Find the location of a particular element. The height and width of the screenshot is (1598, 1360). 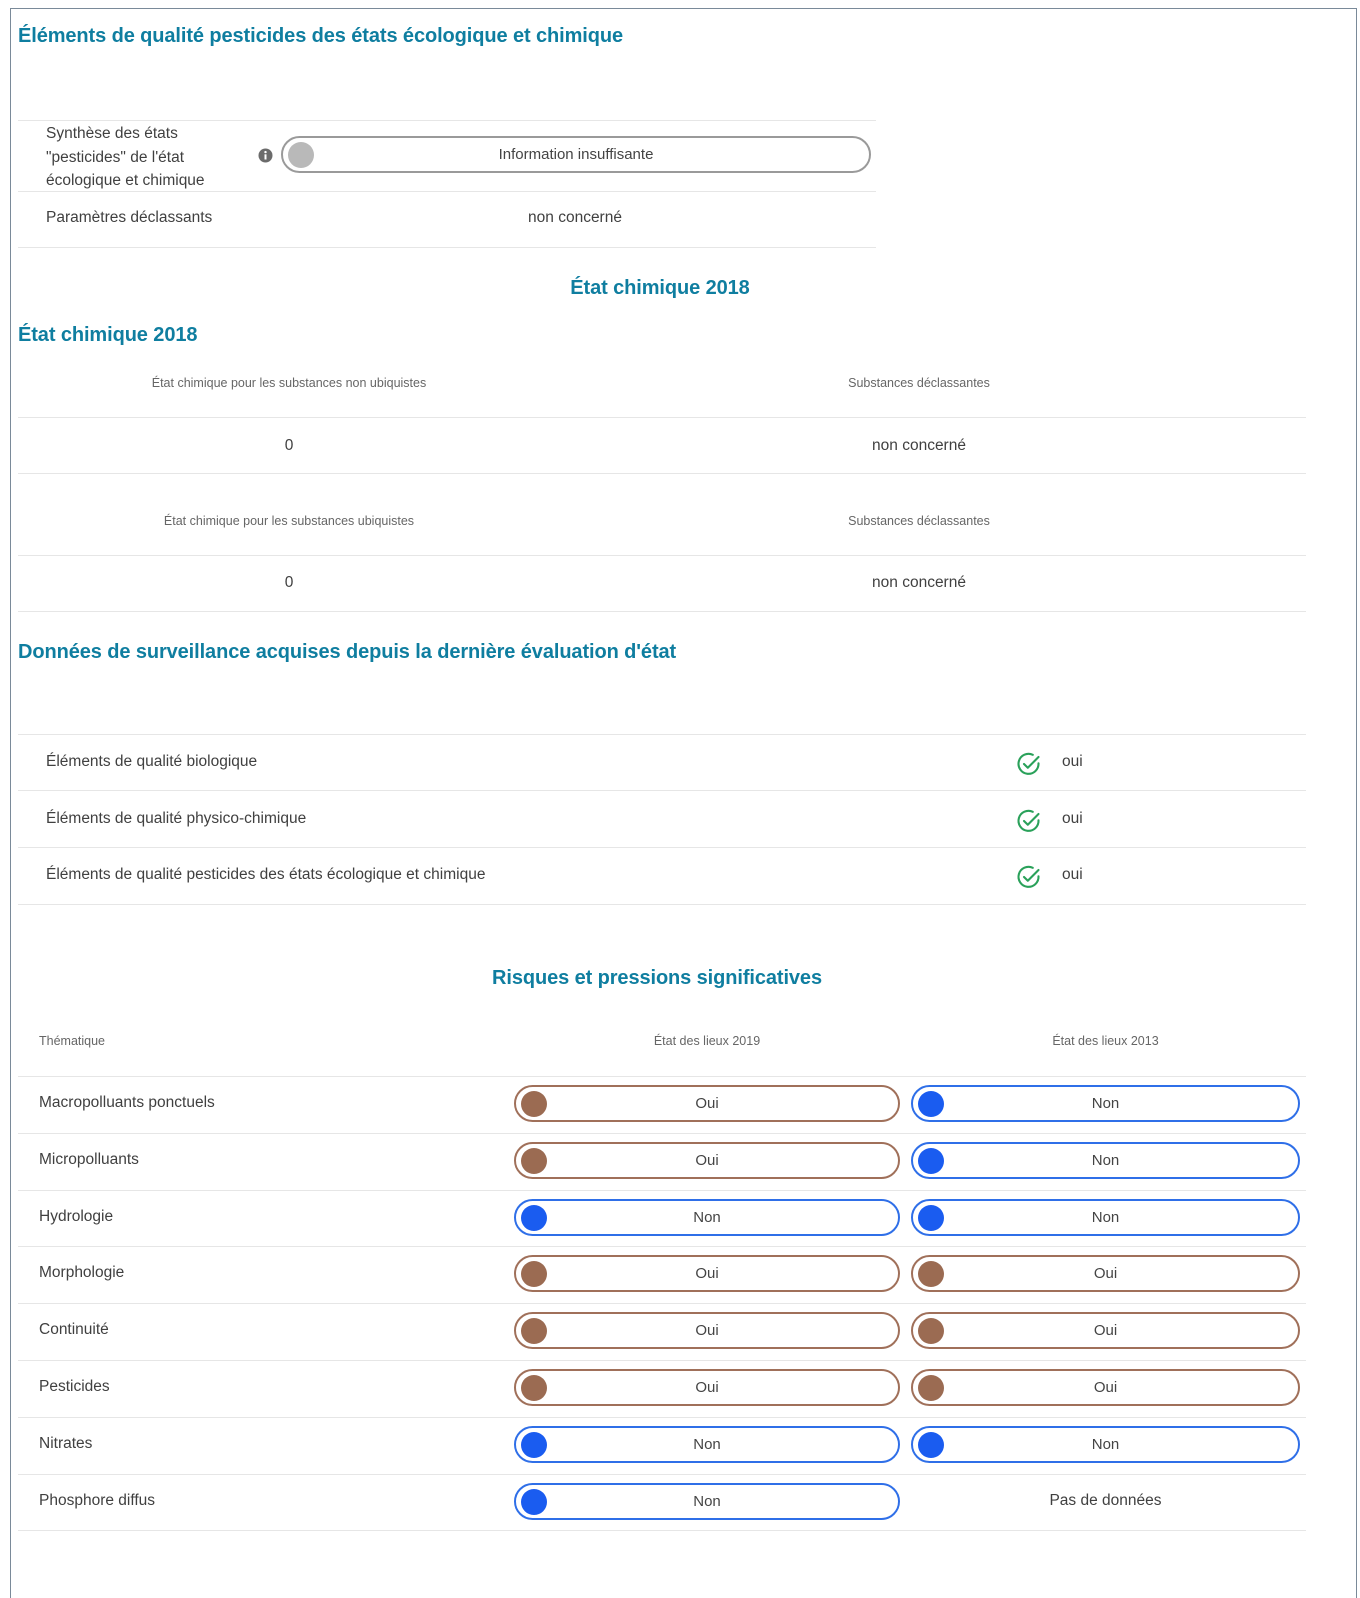

risk-theme: Hydrologie is located at coordinates (76, 1216).